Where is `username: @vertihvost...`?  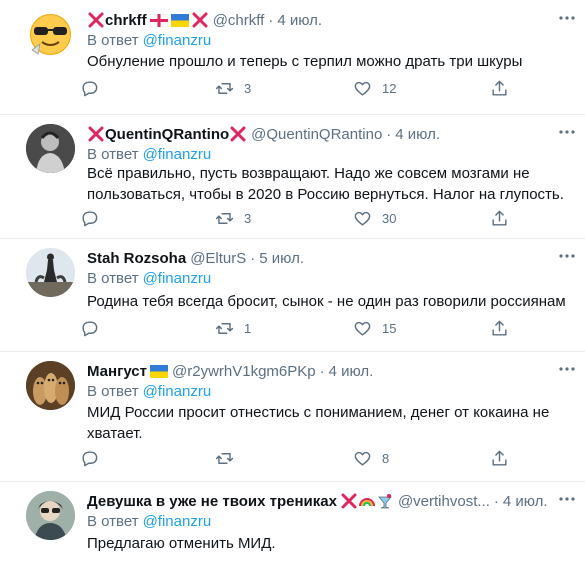
username: @vertihvost... is located at coordinates (444, 501).